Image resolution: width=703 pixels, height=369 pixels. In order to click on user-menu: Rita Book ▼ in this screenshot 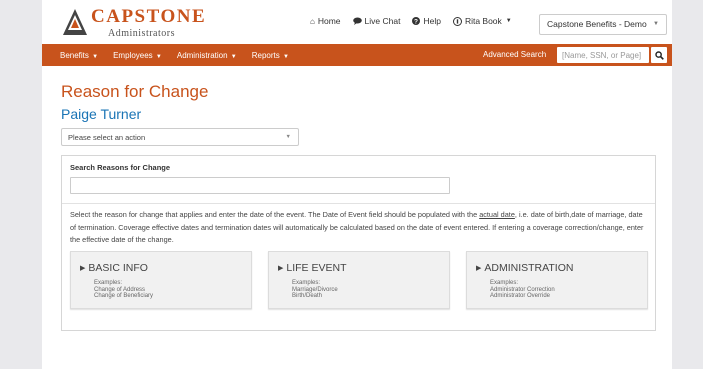, I will do `click(482, 21)`.